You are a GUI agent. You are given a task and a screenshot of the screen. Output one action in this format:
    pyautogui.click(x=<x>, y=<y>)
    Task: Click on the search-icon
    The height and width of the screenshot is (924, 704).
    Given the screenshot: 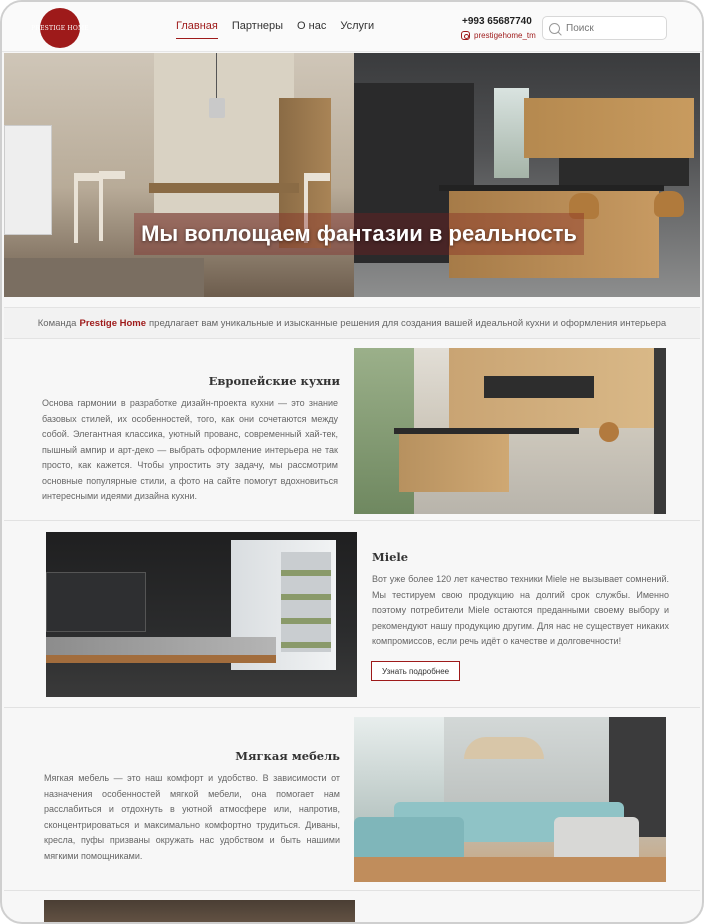 What is the action you would take?
    pyautogui.click(x=554, y=28)
    